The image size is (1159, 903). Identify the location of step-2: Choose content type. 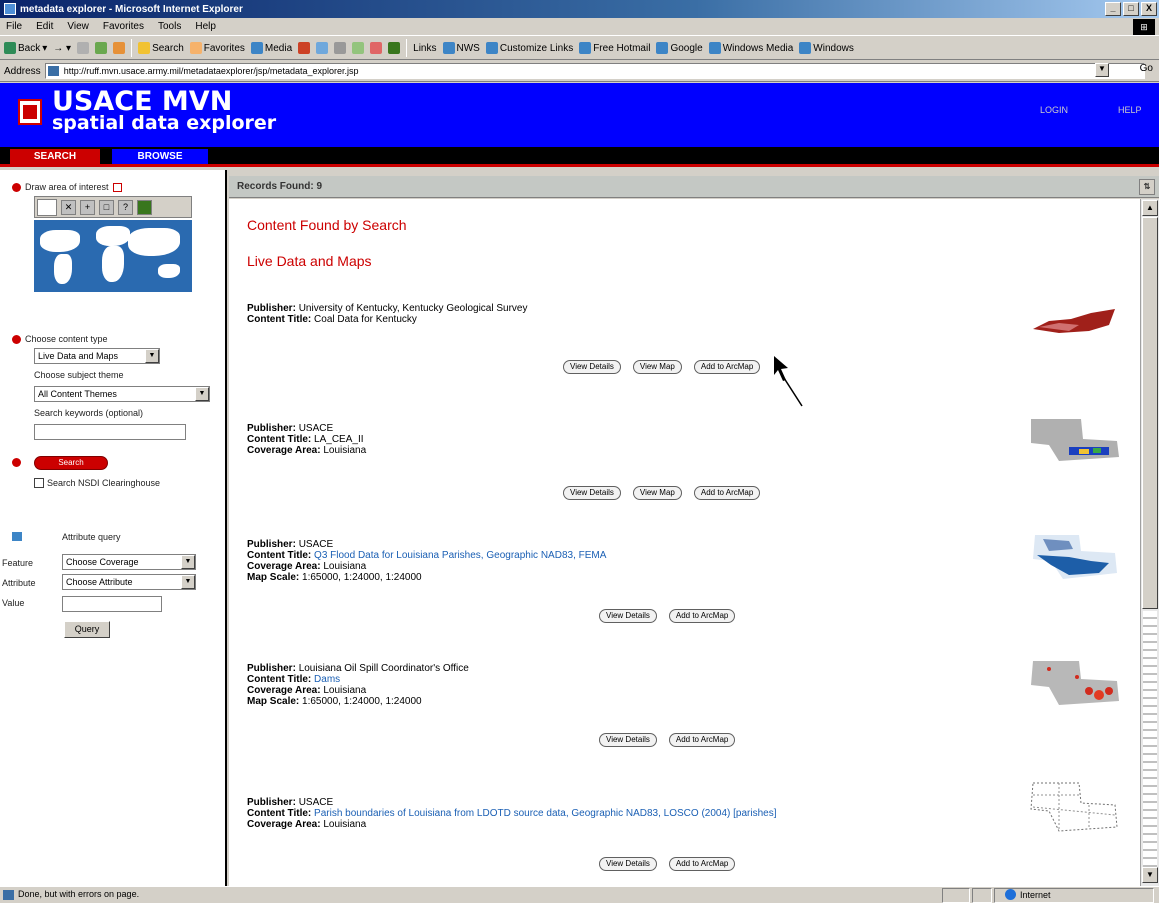
(60, 339).